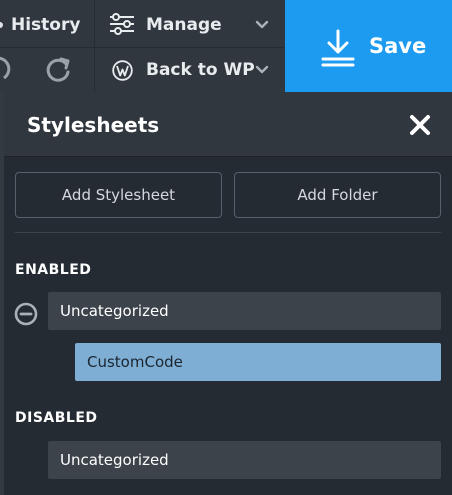 This screenshot has width=452, height=495. I want to click on undo-button, so click(10, 70).